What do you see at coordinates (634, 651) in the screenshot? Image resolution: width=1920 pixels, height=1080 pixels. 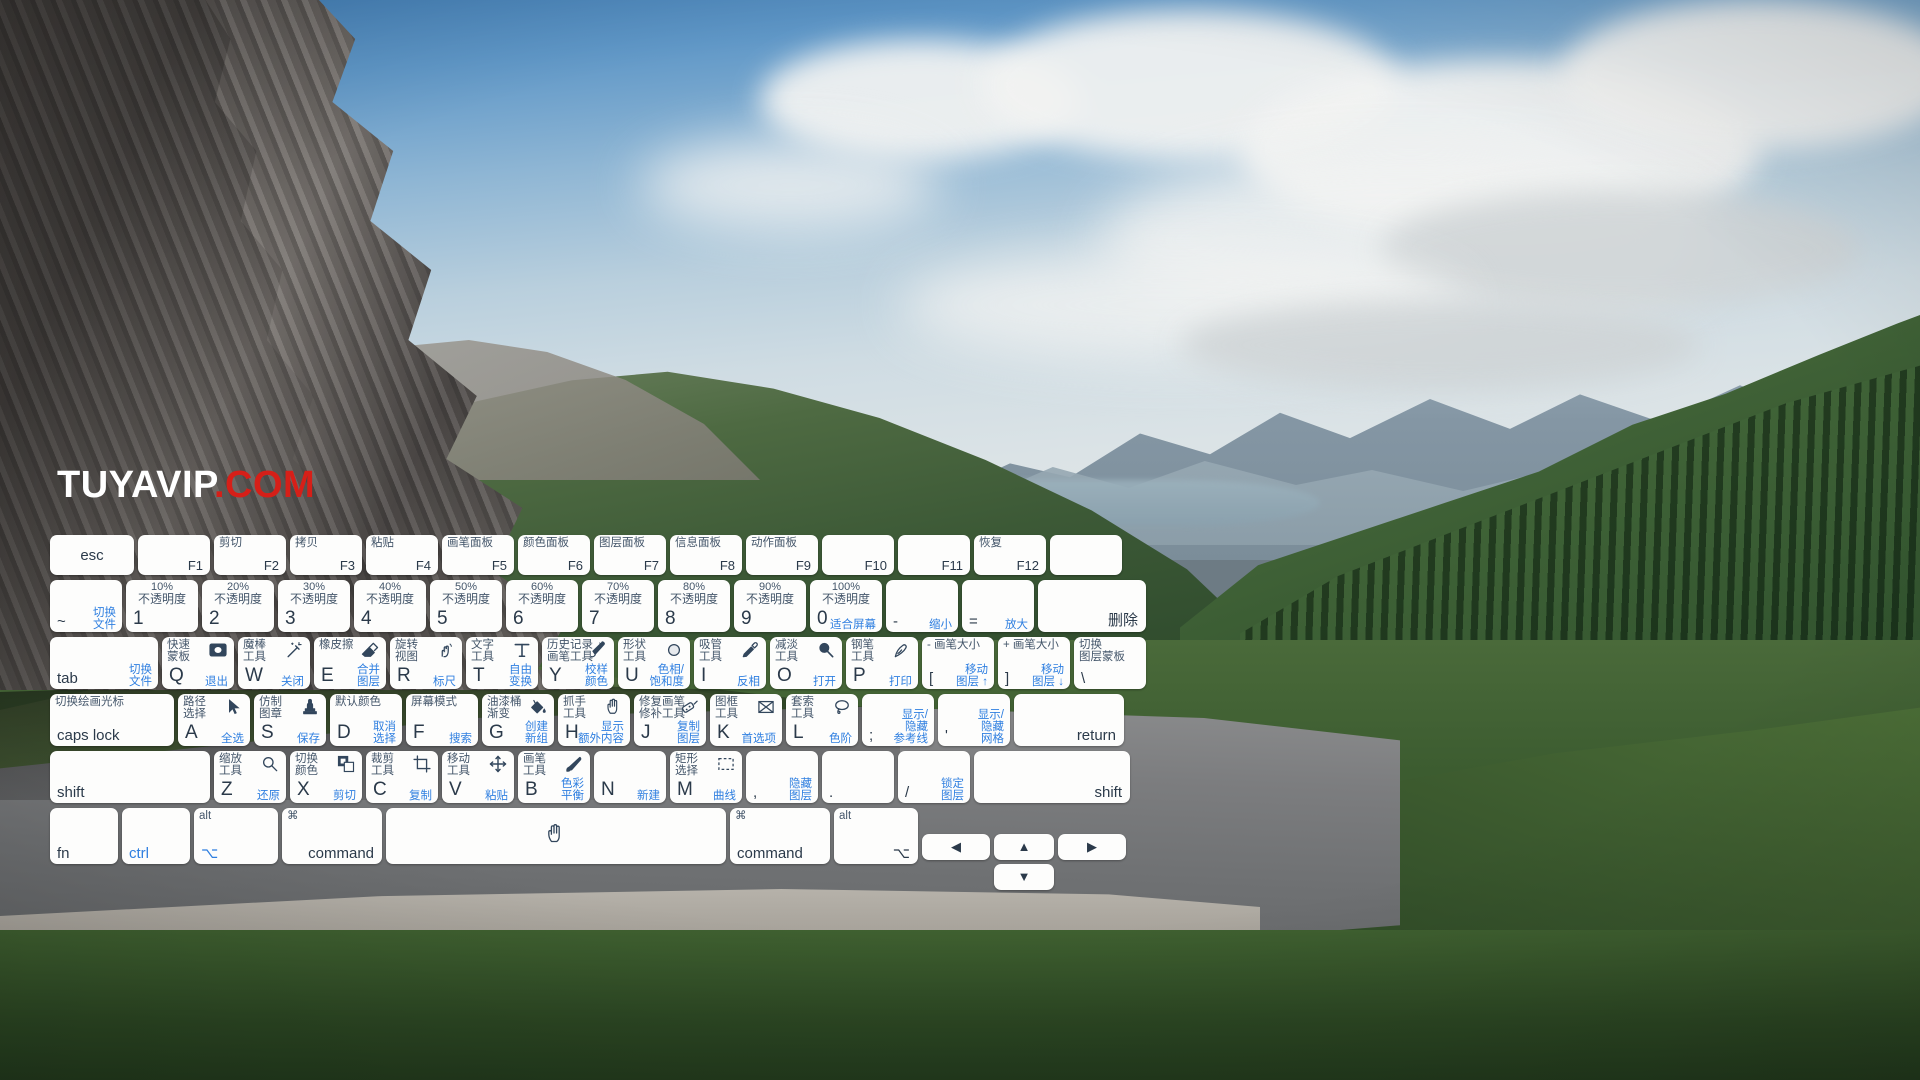 I see `key-top-label: 形状 工具` at bounding box center [634, 651].